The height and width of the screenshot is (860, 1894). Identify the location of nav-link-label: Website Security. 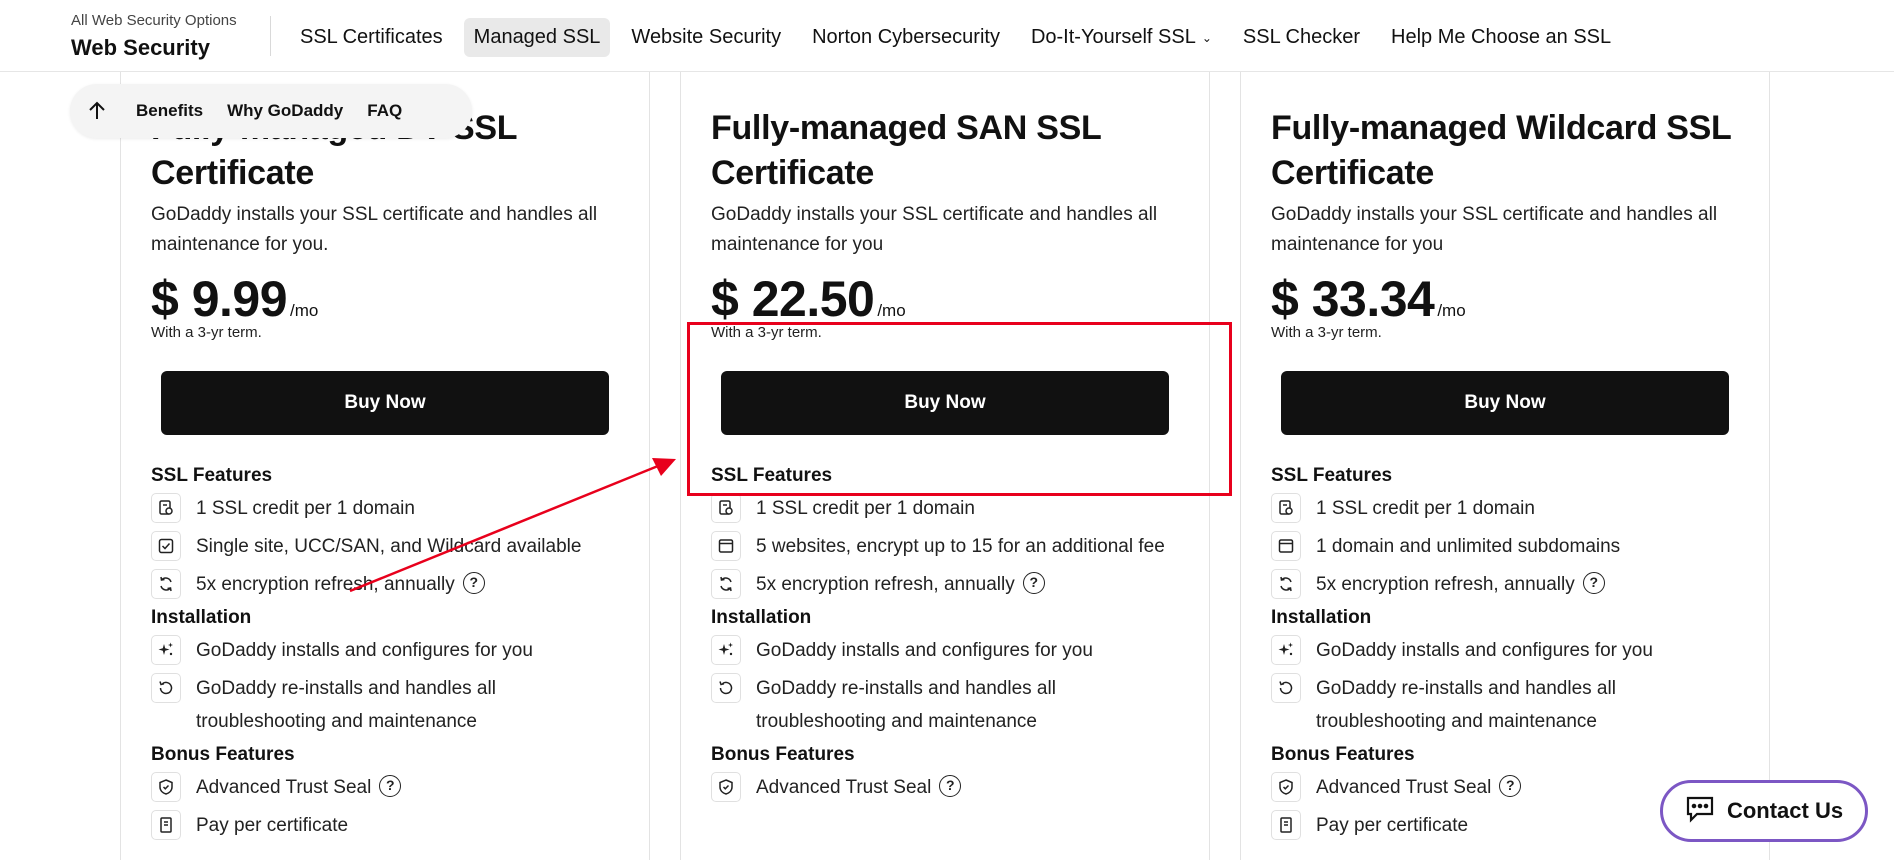
(706, 37).